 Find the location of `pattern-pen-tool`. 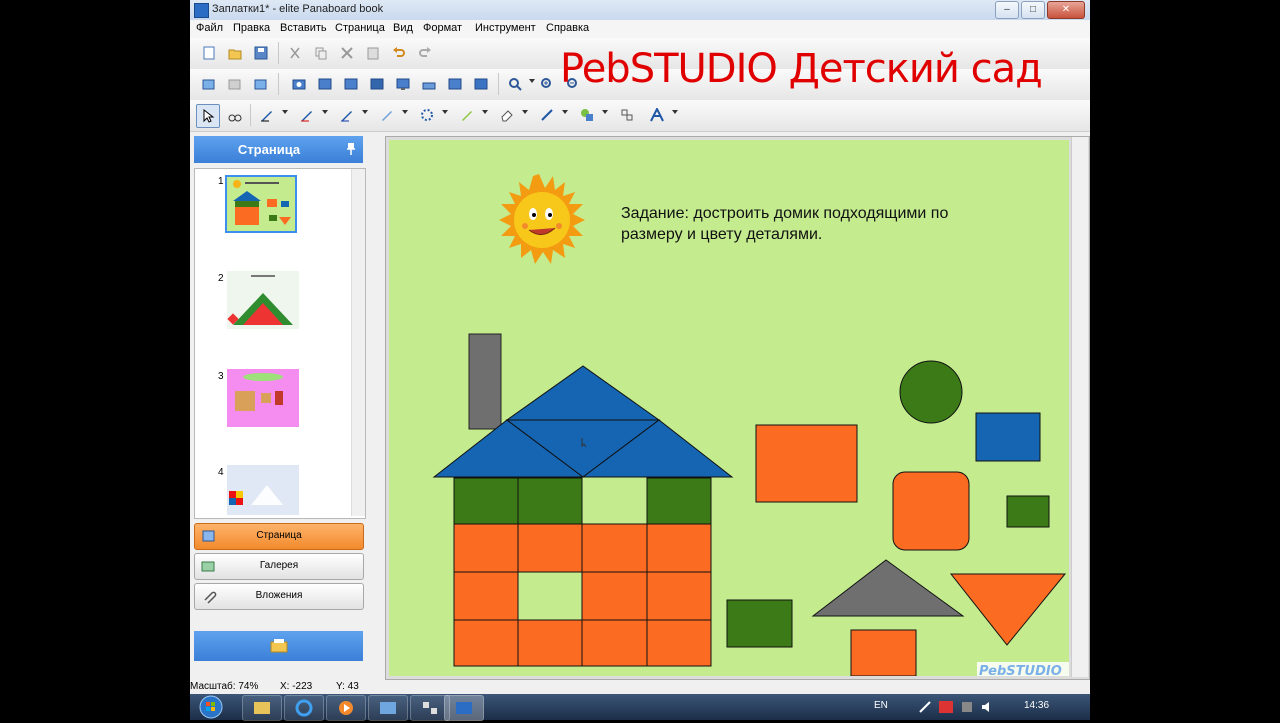

pattern-pen-tool is located at coordinates (427, 115).